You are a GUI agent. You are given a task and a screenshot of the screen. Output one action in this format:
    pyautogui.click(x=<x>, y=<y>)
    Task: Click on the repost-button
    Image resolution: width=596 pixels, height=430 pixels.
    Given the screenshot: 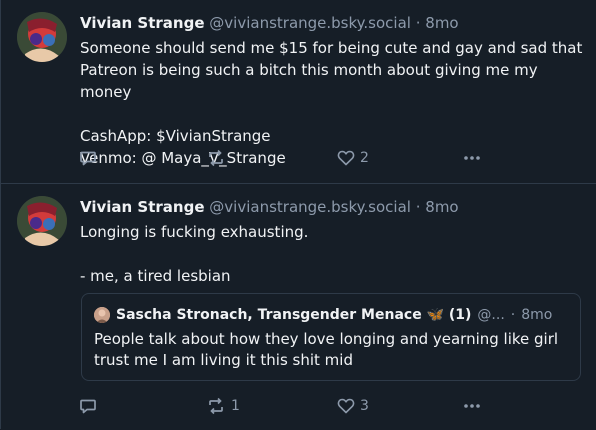 What is the action you would take?
    pyautogui.click(x=218, y=158)
    